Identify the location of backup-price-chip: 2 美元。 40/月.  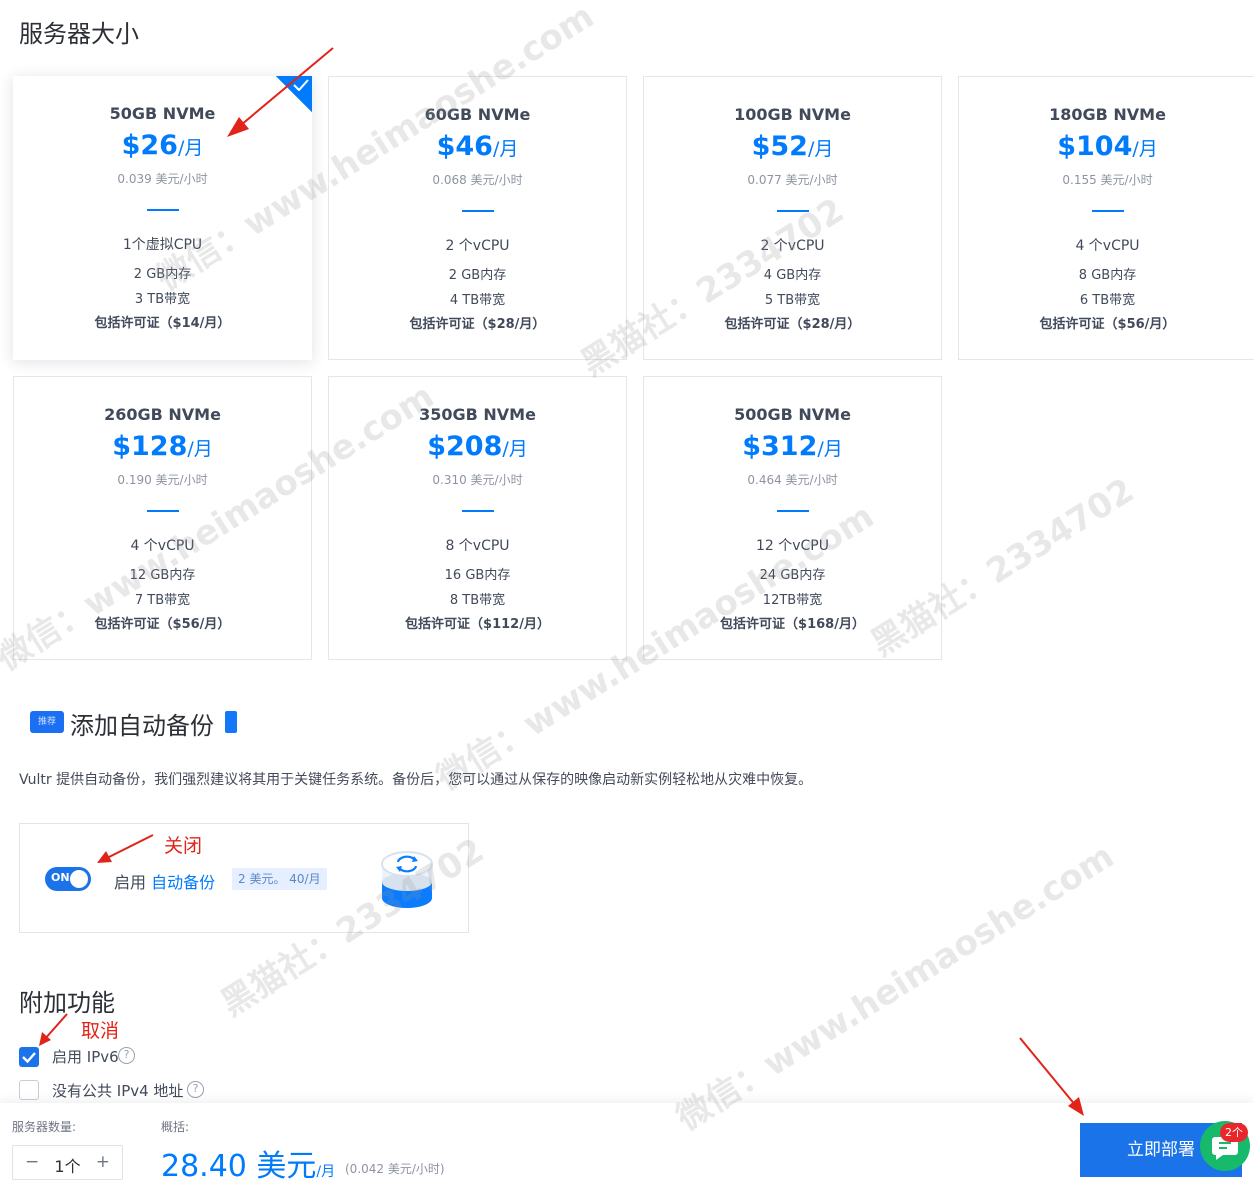
(279, 879).